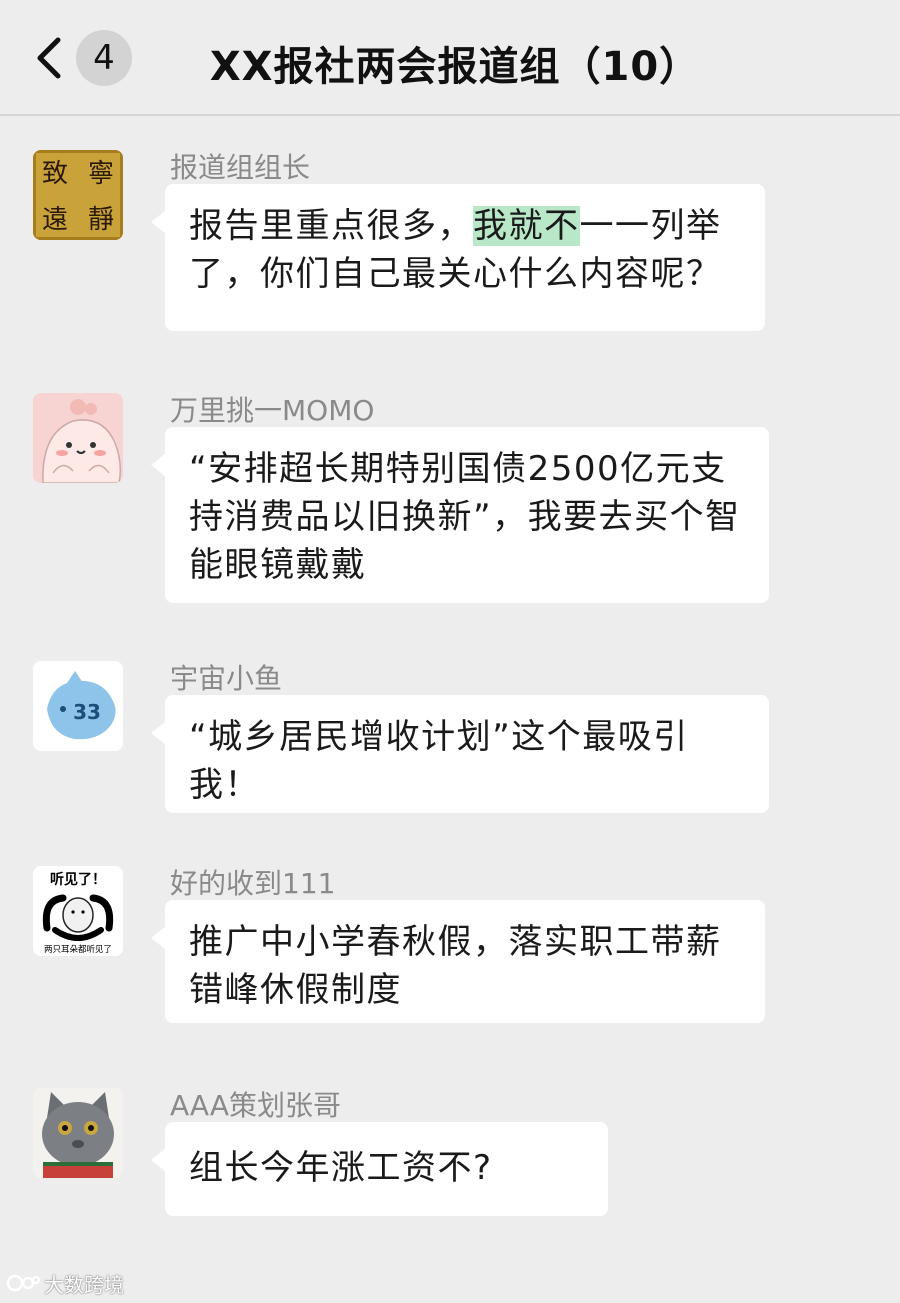 Image resolution: width=900 pixels, height=1303 pixels. Describe the element at coordinates (458, 257) in the screenshot. I see `message-bubble: 报告里重点很多，我就不一一列举了，你们自己最关心什么内容呢？` at that location.